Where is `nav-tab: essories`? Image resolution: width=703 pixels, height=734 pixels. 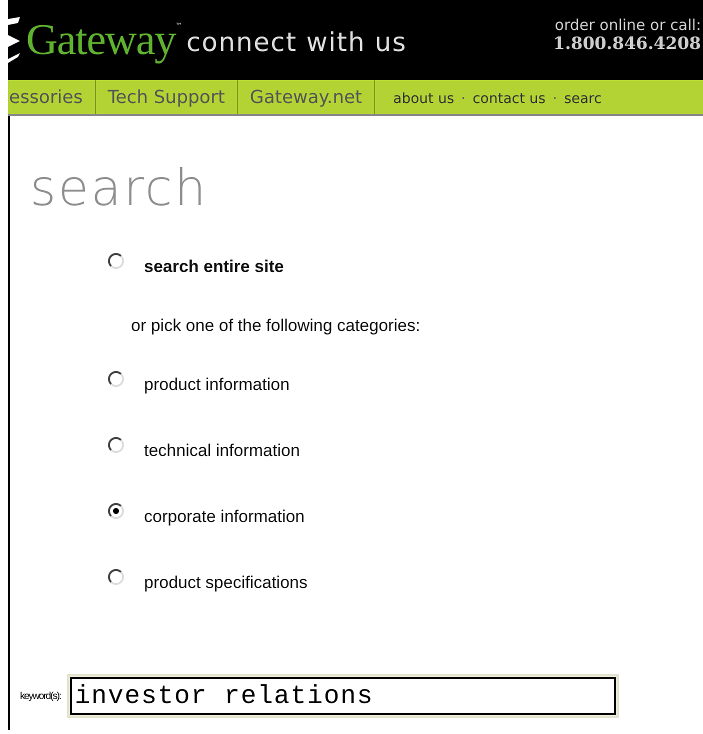
nav-tab: essories is located at coordinates (52, 97).